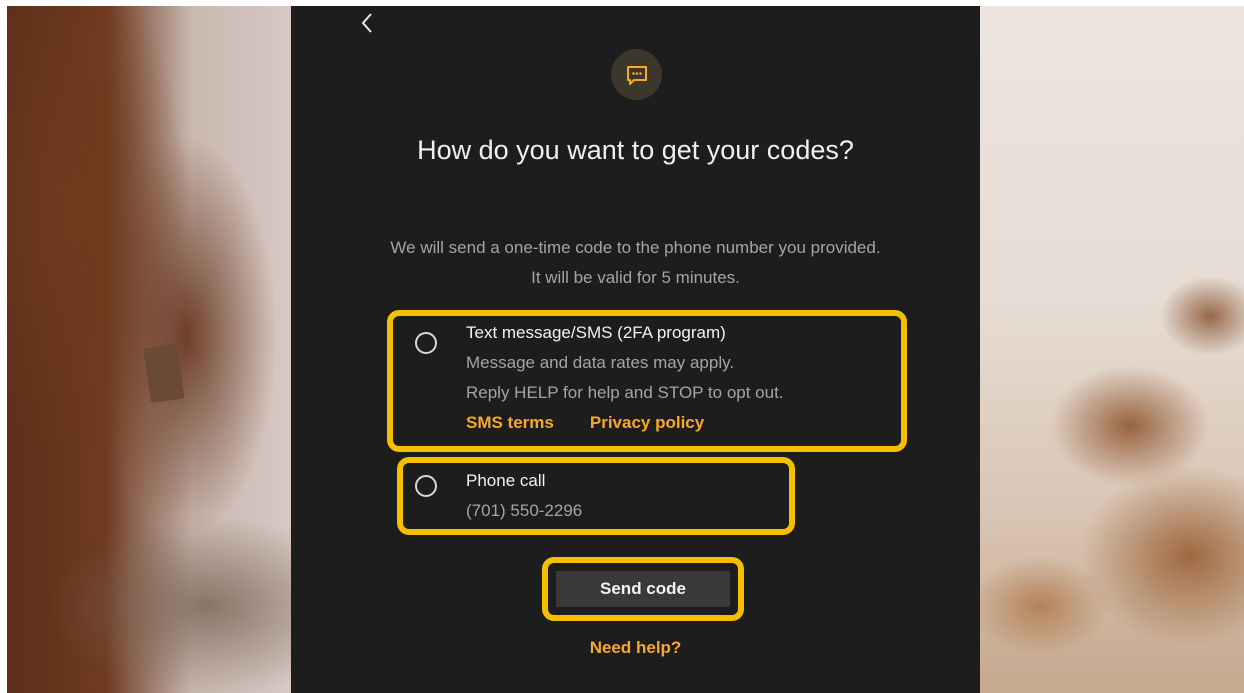 This screenshot has width=1244, height=693. I want to click on back-button, so click(367, 26).